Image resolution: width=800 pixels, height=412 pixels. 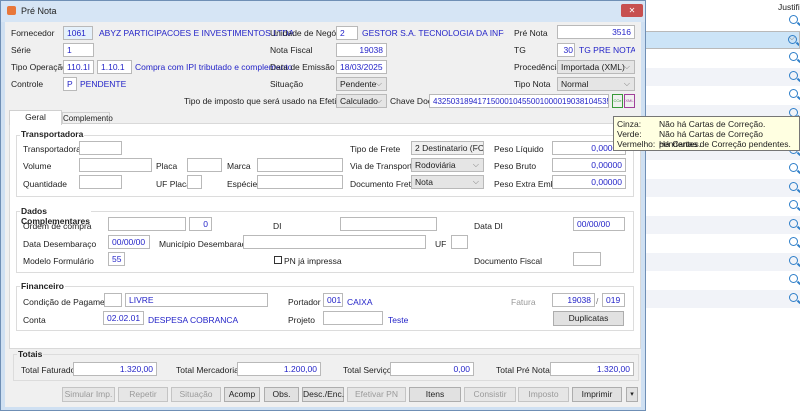 I want to click on uf-placa-input, so click(x=194, y=182).